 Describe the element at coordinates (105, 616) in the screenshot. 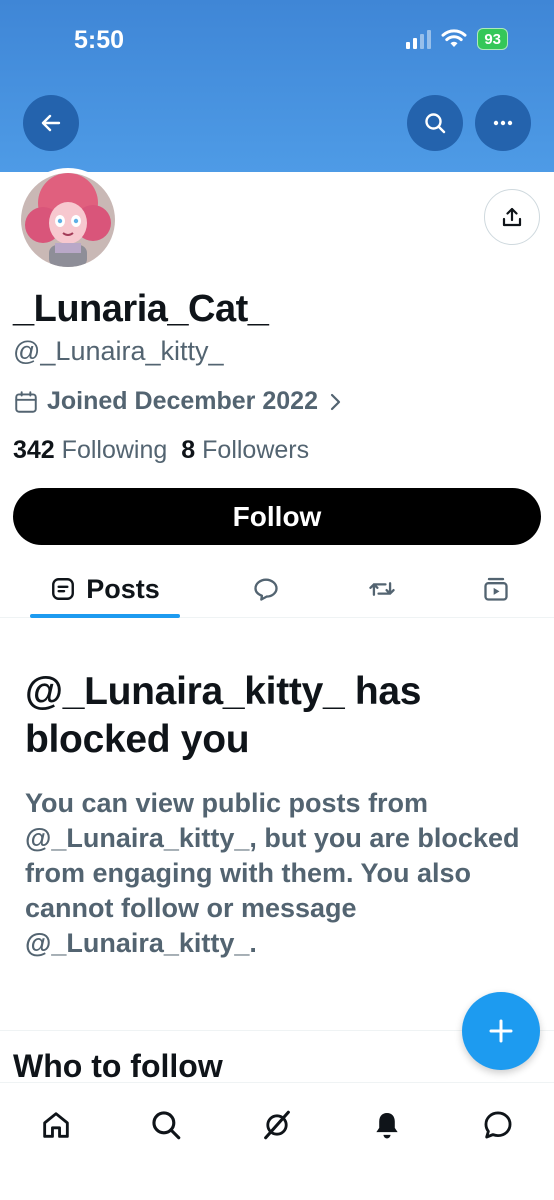

I see `active-tab-indicator` at that location.